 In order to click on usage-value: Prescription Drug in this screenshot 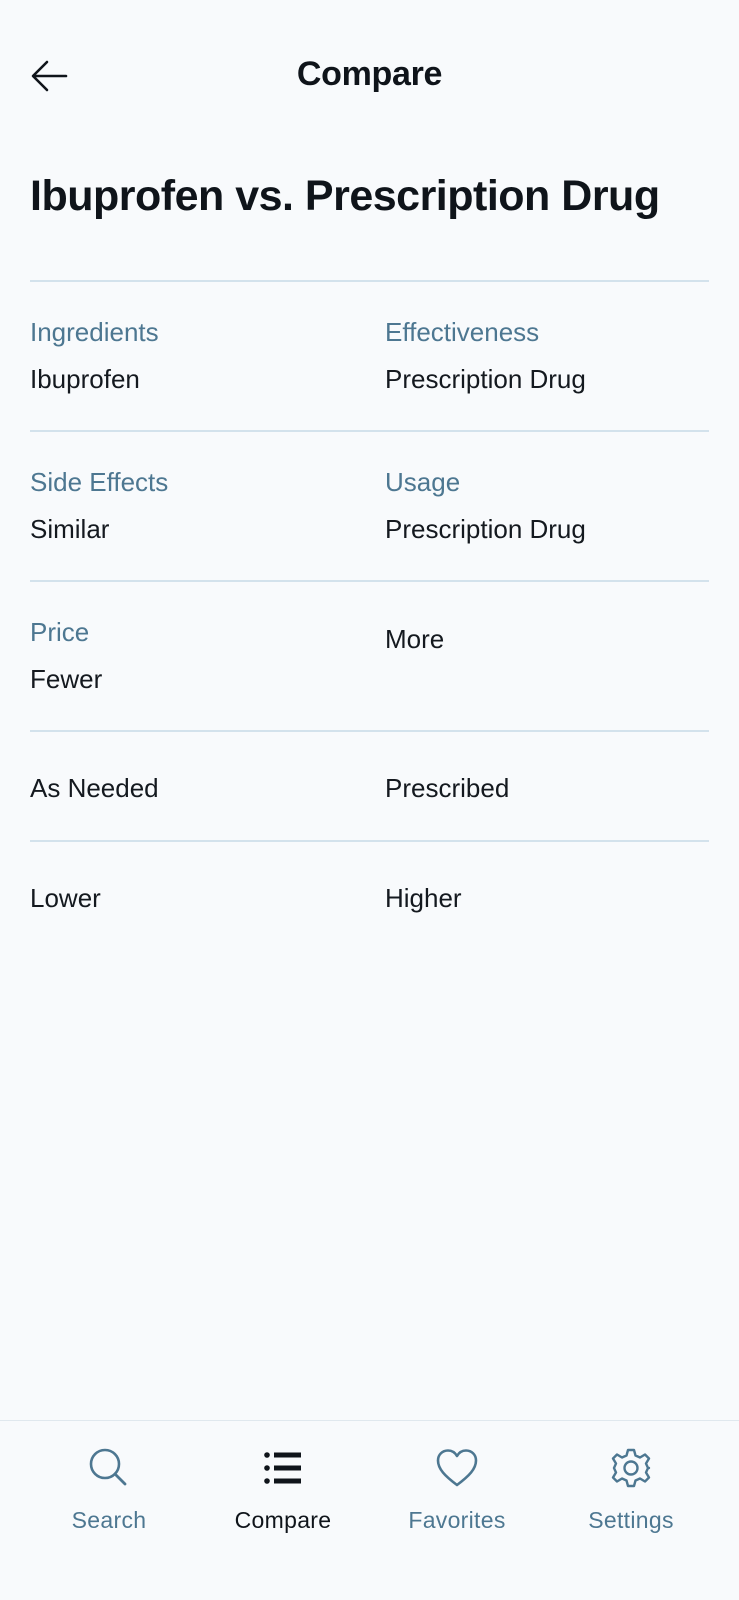, I will do `click(485, 529)`.